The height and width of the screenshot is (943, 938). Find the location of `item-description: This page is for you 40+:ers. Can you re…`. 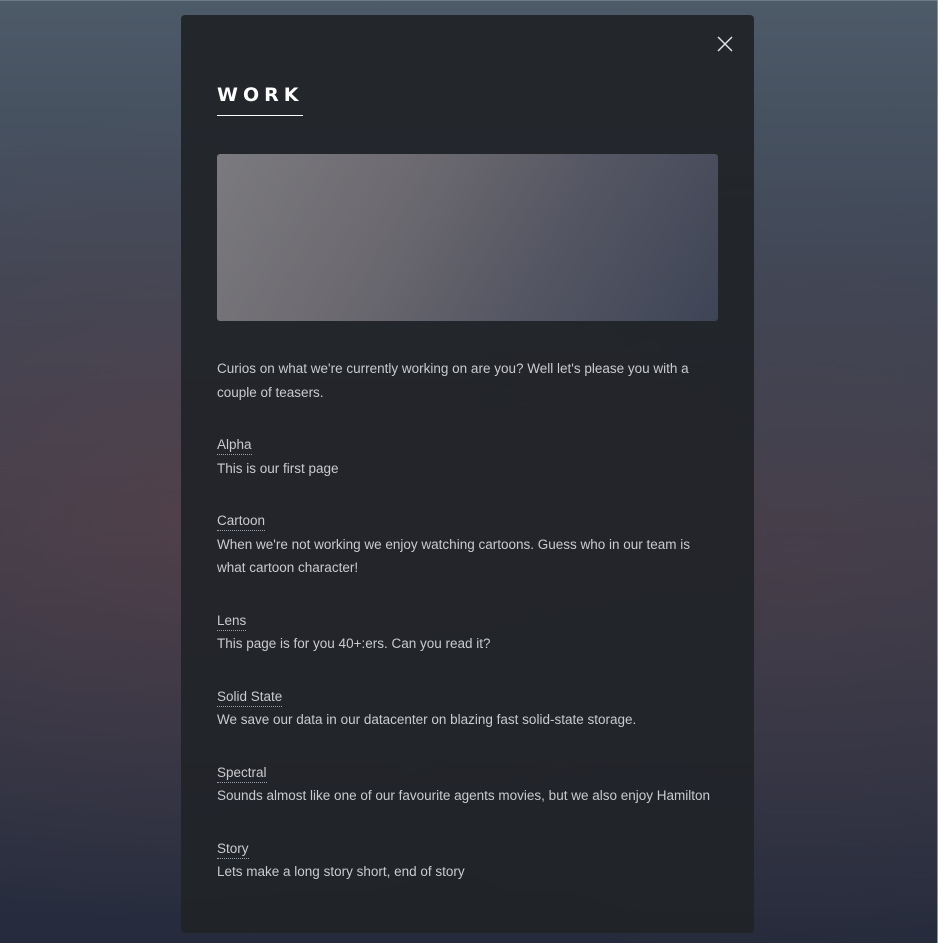

item-description: This page is for you 40+:ers. Can you re… is located at coordinates (354, 643).